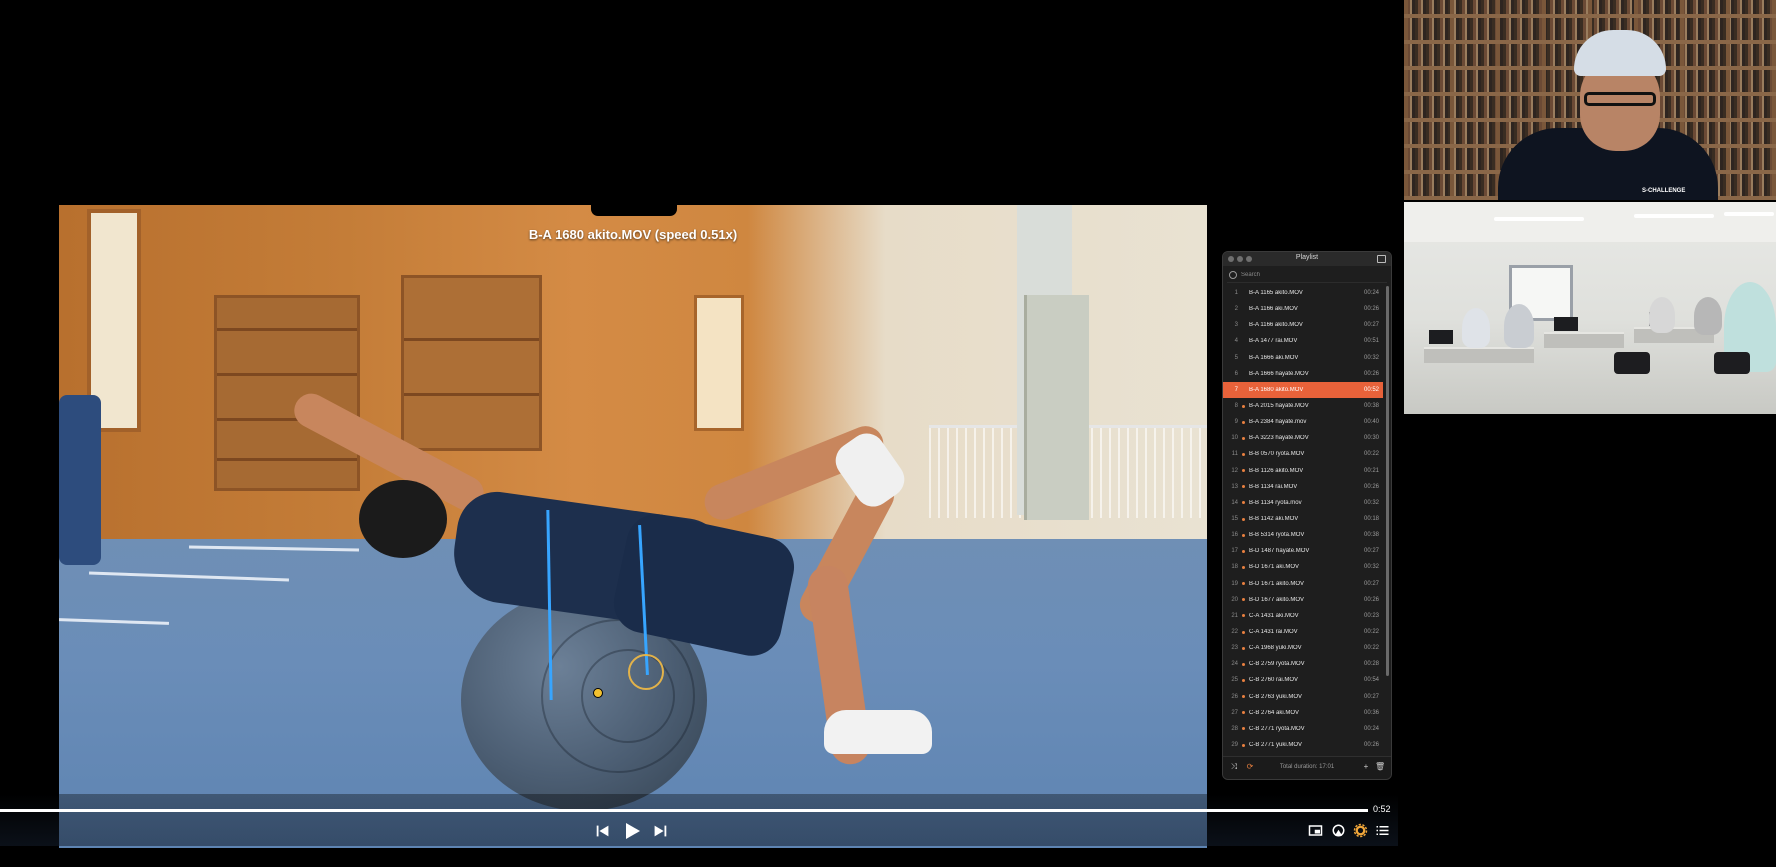  Describe the element at coordinates (1303, 729) in the screenshot. I see `playlist-item: 28 C-B 2771 ryota.MOV 00:24` at that location.